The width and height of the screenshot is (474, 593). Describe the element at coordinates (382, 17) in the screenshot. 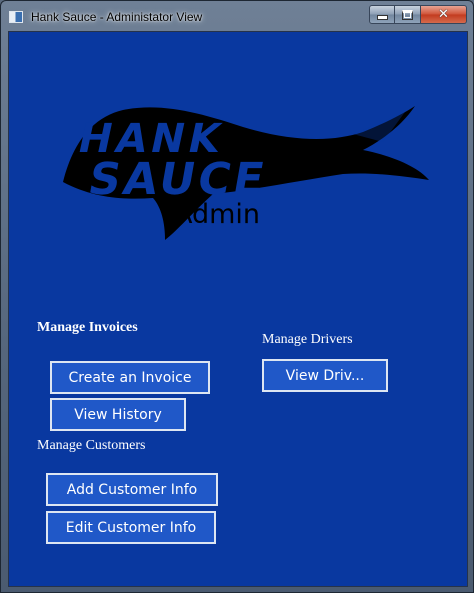

I see `minimize-icon` at that location.